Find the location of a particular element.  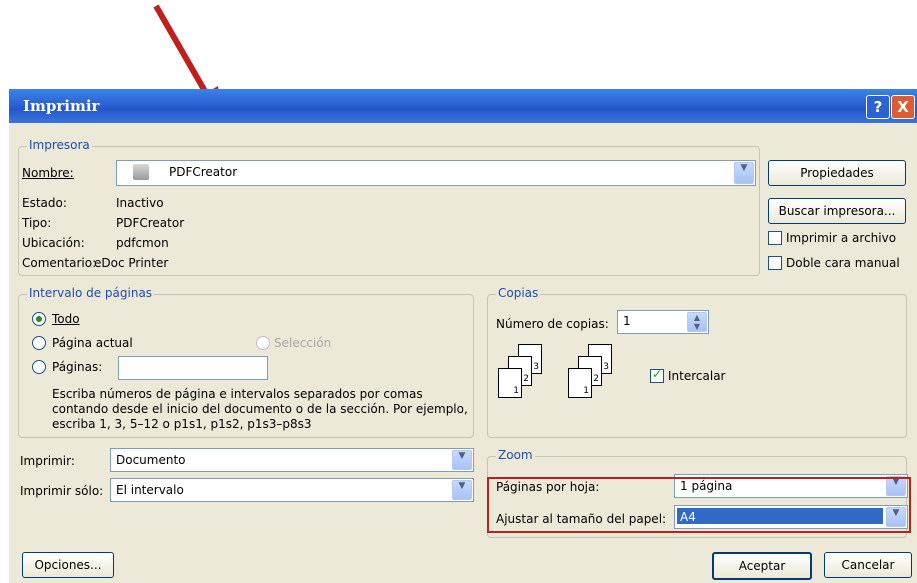

range-pages-label: Páginas: is located at coordinates (77, 367).